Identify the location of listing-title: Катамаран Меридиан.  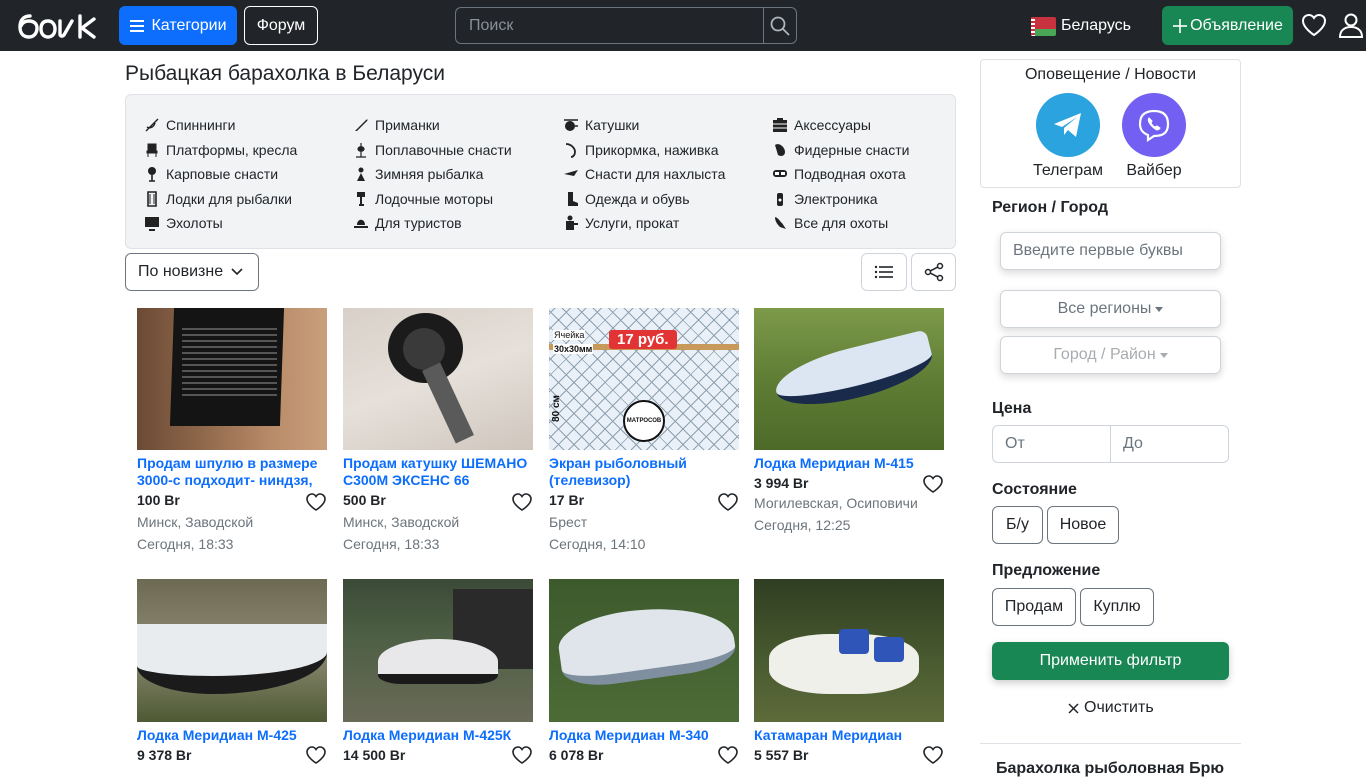
(849, 735).